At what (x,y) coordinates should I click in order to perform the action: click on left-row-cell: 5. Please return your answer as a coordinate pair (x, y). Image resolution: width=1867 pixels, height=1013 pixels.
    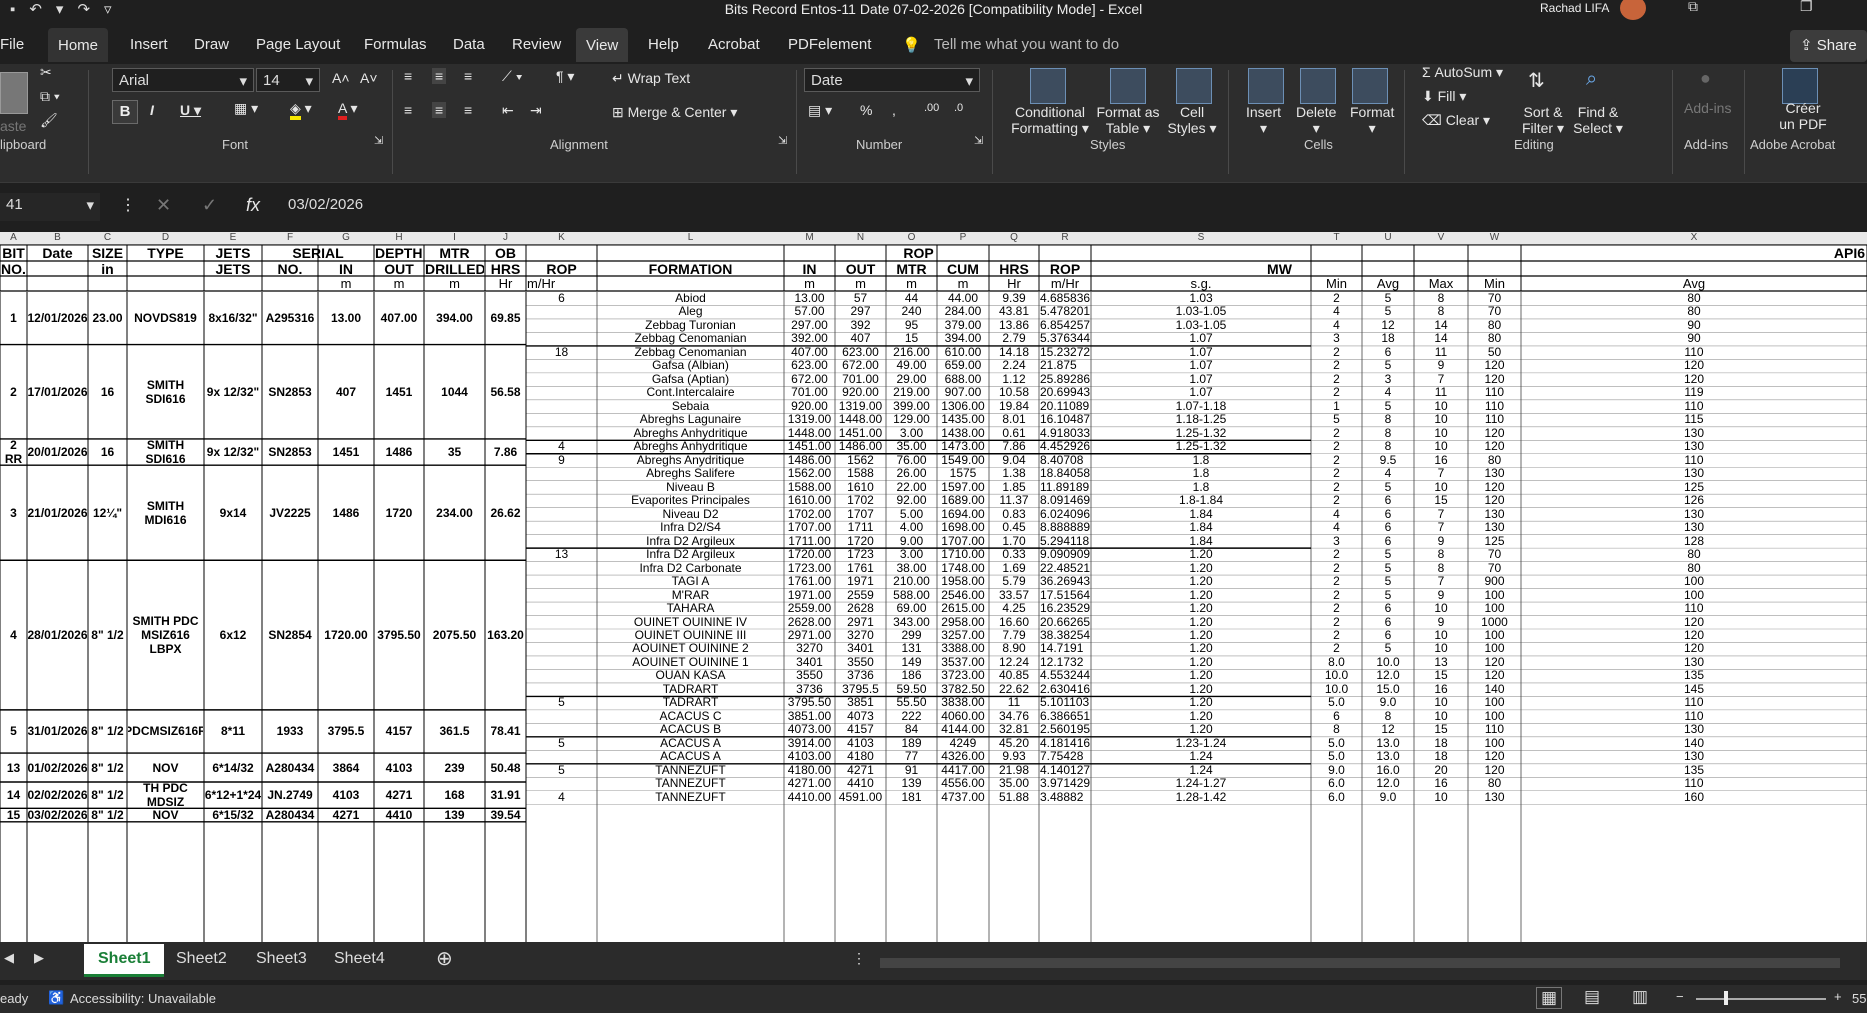
    Looking at the image, I should click on (13, 731).